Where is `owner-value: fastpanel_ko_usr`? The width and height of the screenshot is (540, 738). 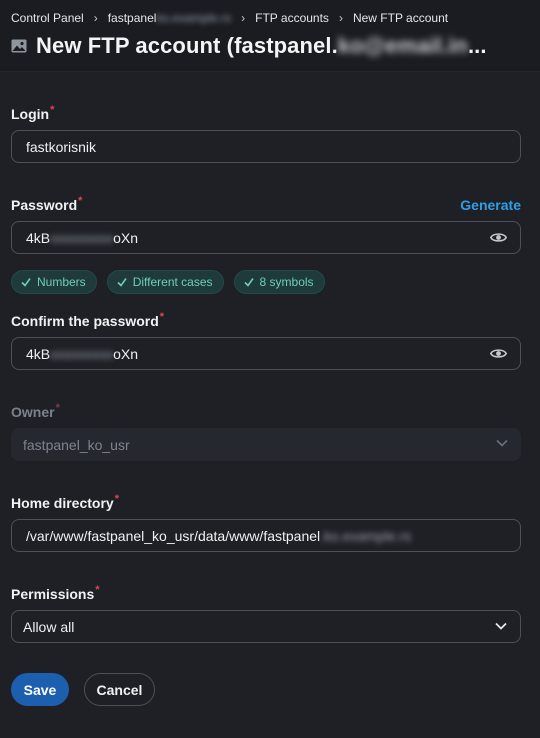
owner-value: fastpanel_ko_usr is located at coordinates (76, 444).